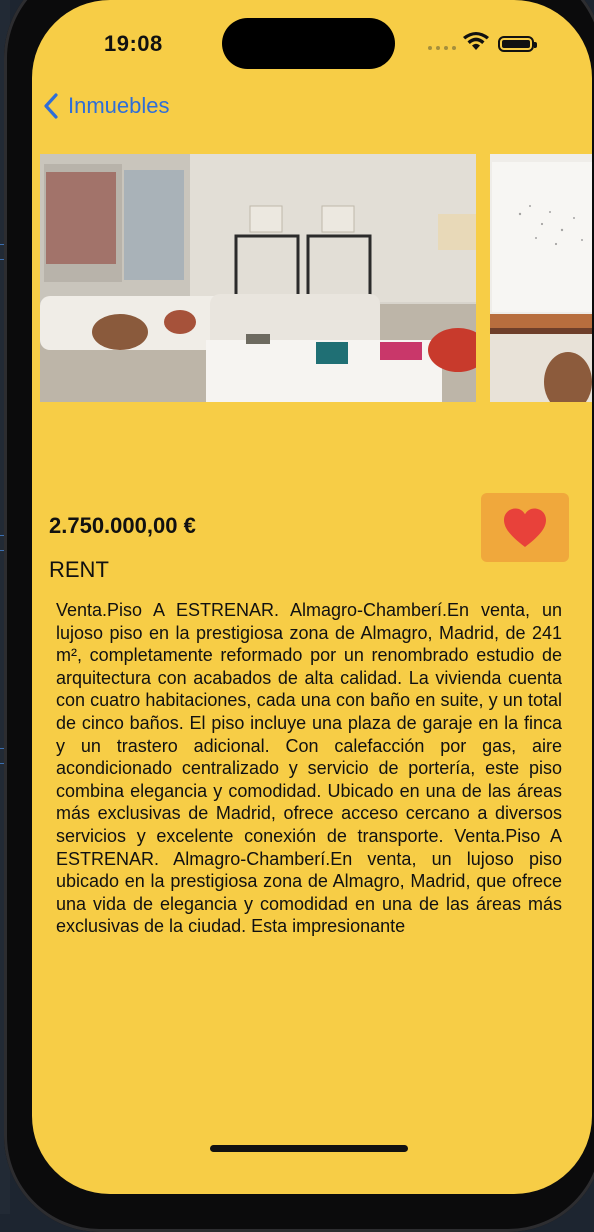 This screenshot has width=594, height=1232. I want to click on chevron-left-icon, so click(51, 106).